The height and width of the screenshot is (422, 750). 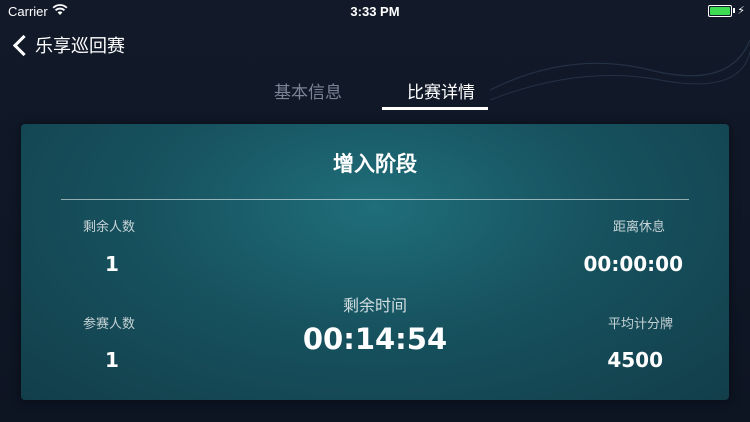 I want to click on average-chips-value: 4500, so click(x=635, y=360).